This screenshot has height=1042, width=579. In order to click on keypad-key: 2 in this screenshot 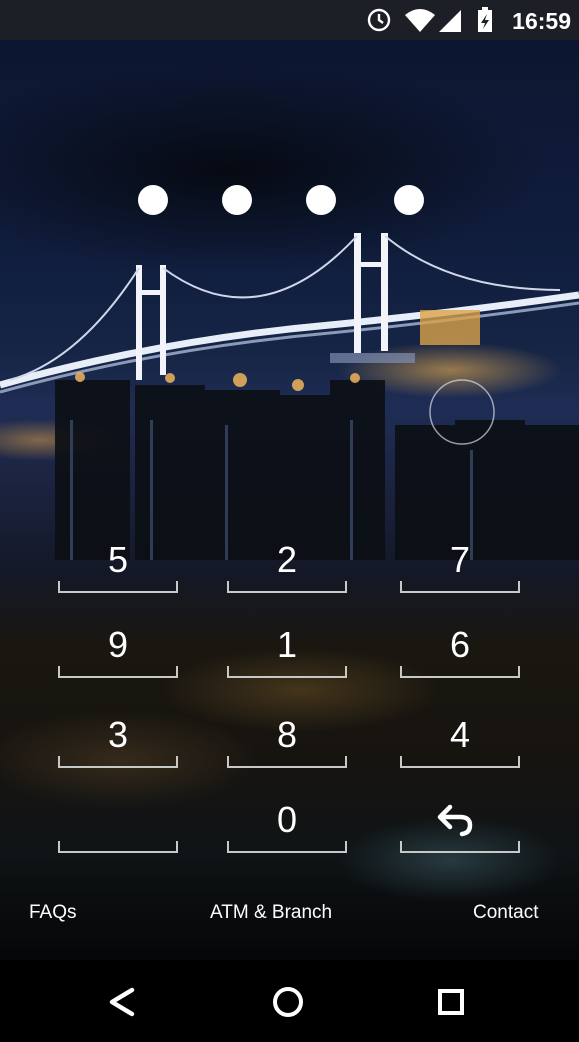, I will do `click(287, 565)`.